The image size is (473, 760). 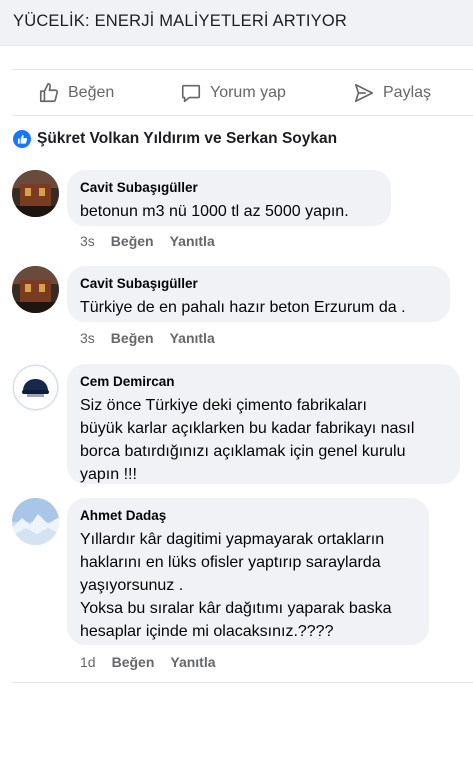 I want to click on post-title: YÜCELİK: ENERJİ MALİYETLERİ ARTIYOR, so click(x=180, y=21).